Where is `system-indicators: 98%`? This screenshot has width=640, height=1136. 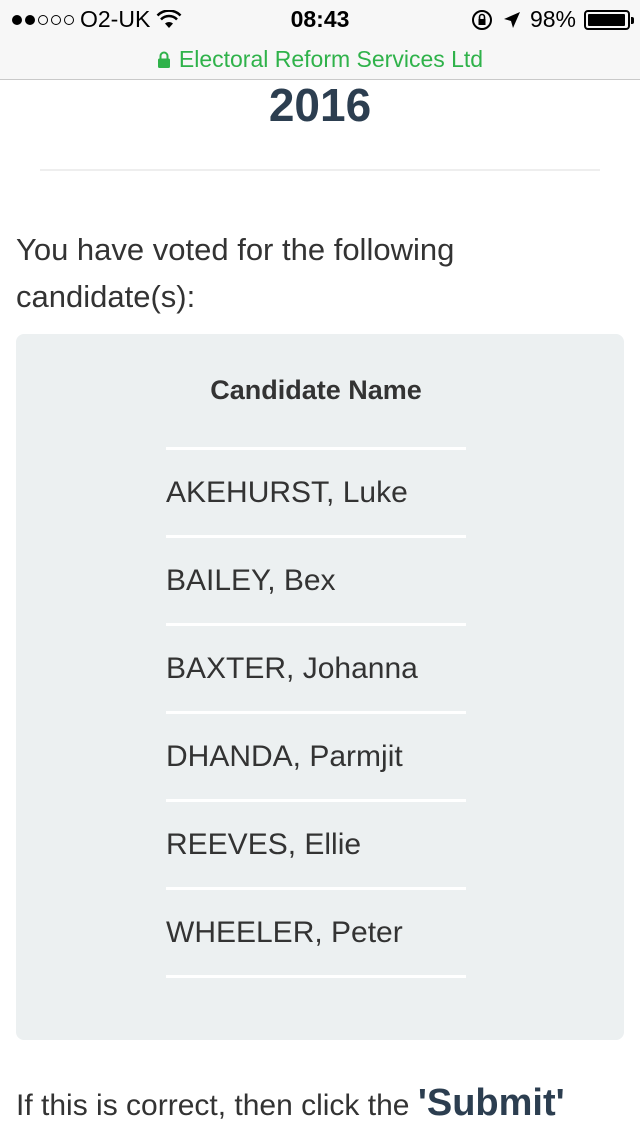
system-indicators: 98% is located at coordinates (552, 19).